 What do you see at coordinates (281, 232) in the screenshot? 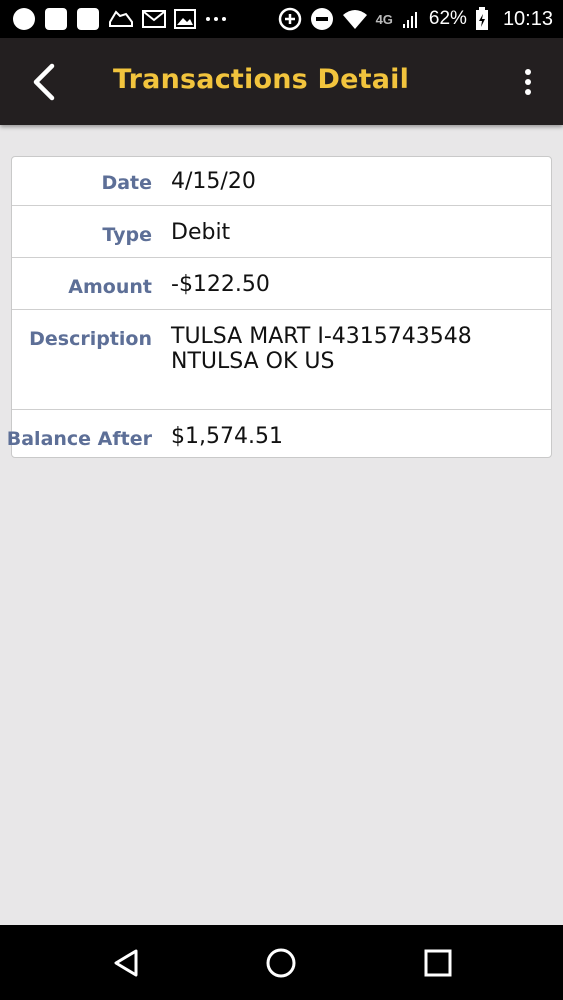
I see `detail-row-type: Type Debit` at bounding box center [281, 232].